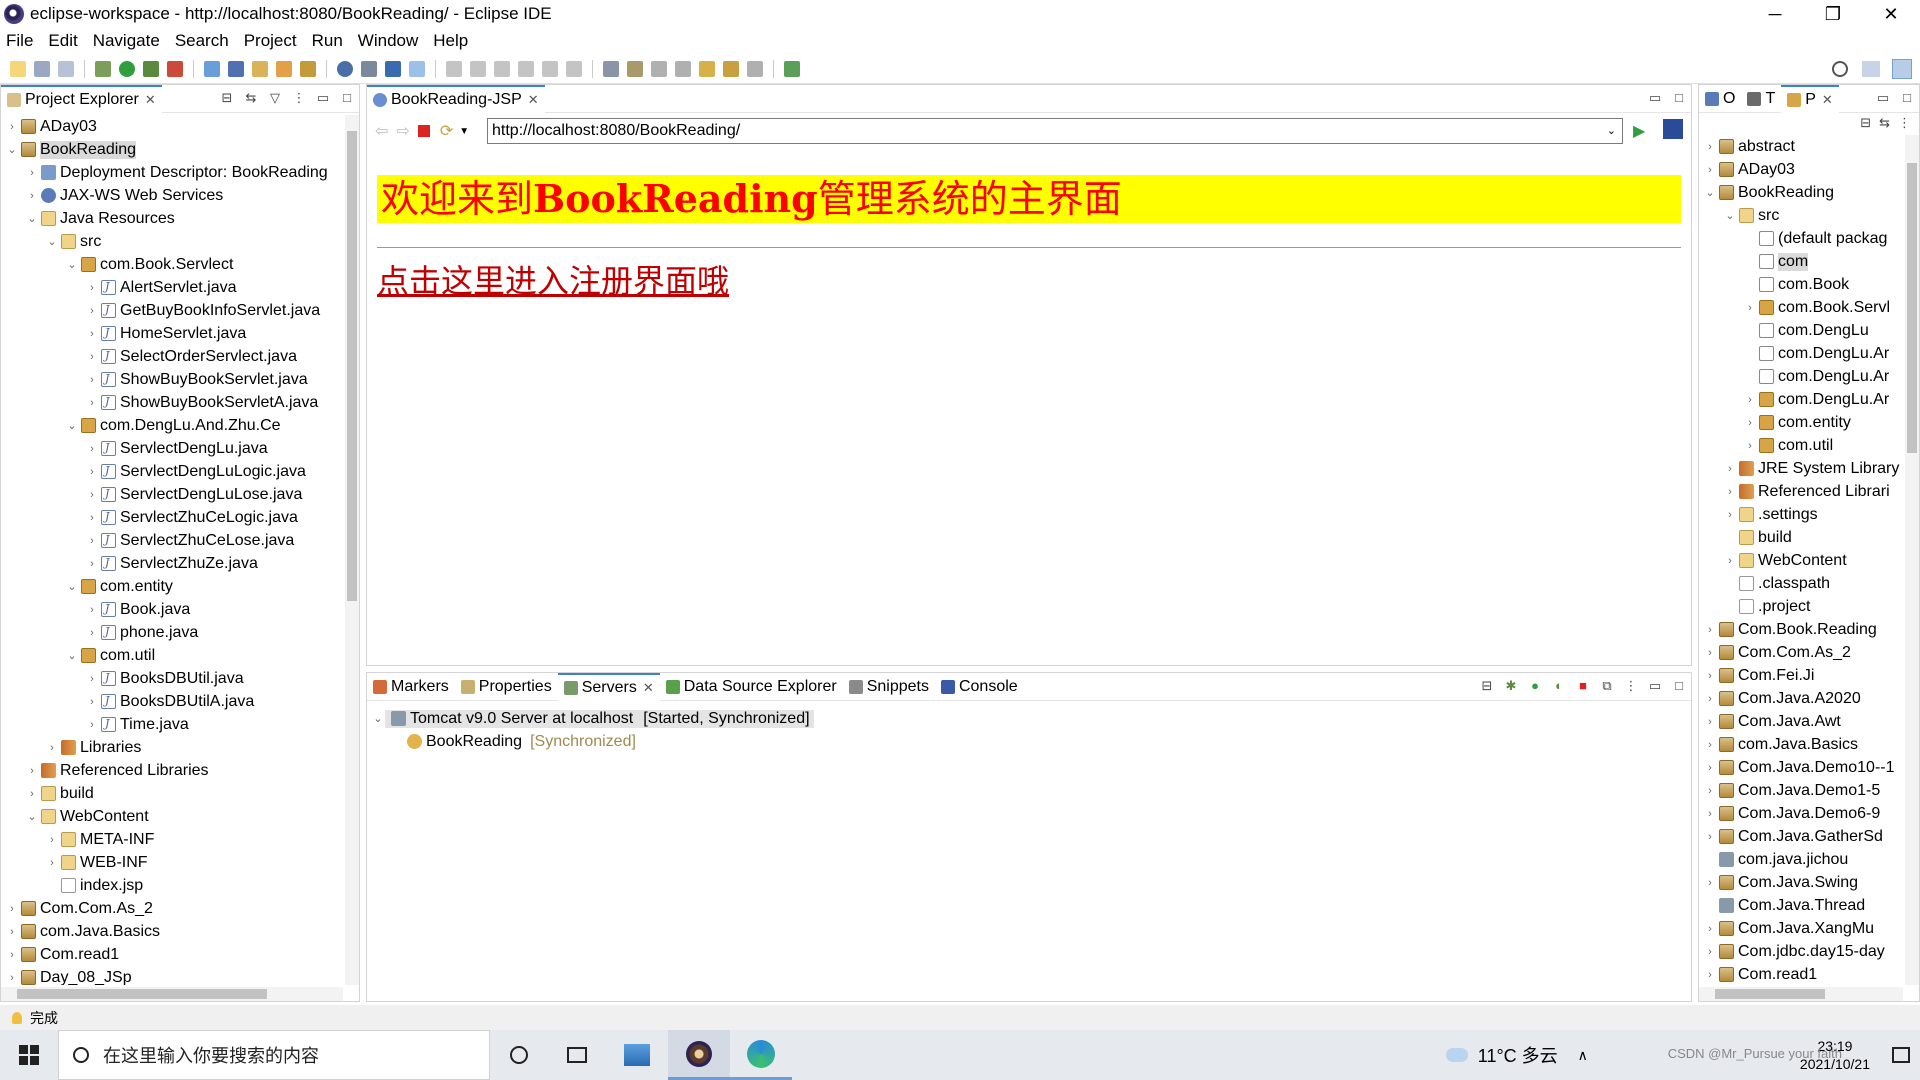 The height and width of the screenshot is (1080, 1920). I want to click on suspend-icon, so click(478, 68).